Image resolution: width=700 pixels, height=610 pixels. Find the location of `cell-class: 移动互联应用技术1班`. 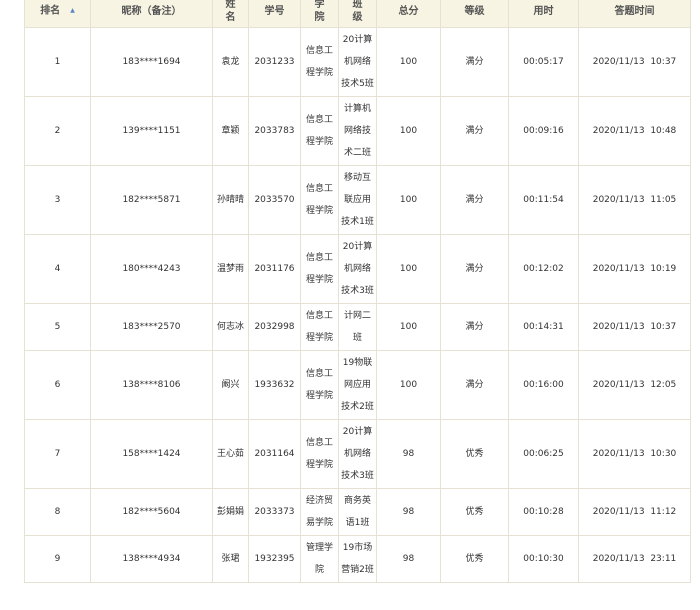

cell-class: 移动互联应用技术1班 is located at coordinates (357, 200).